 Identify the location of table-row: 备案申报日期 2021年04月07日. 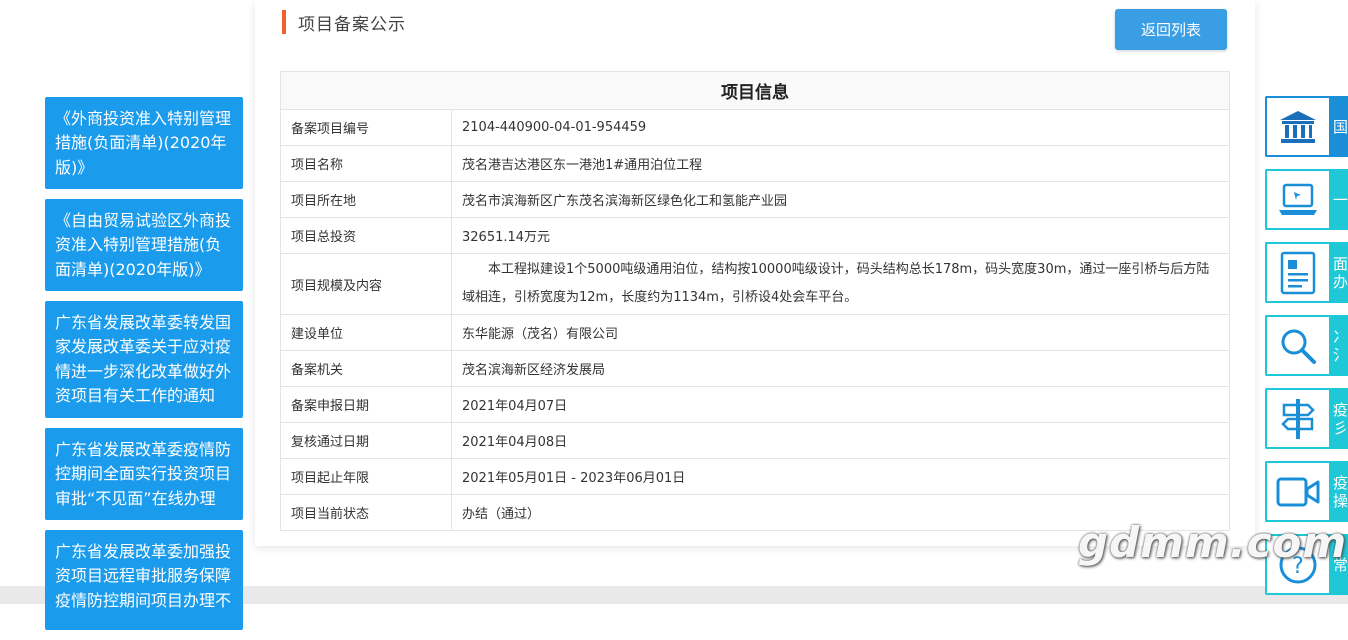
(755, 404).